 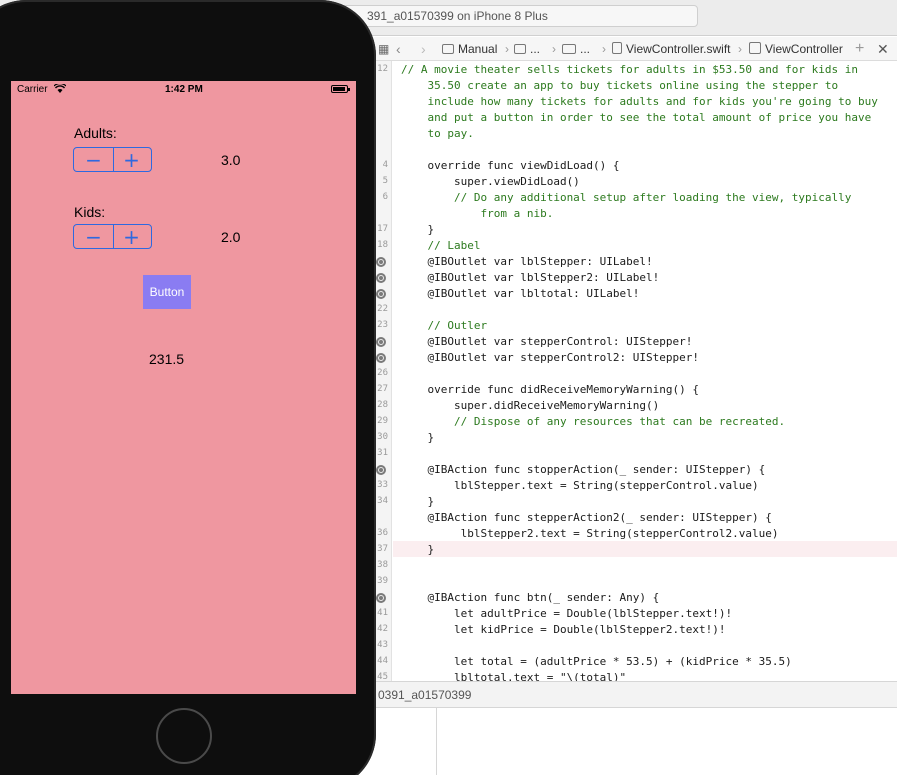 I want to click on debug-divider, so click(x=436, y=741).